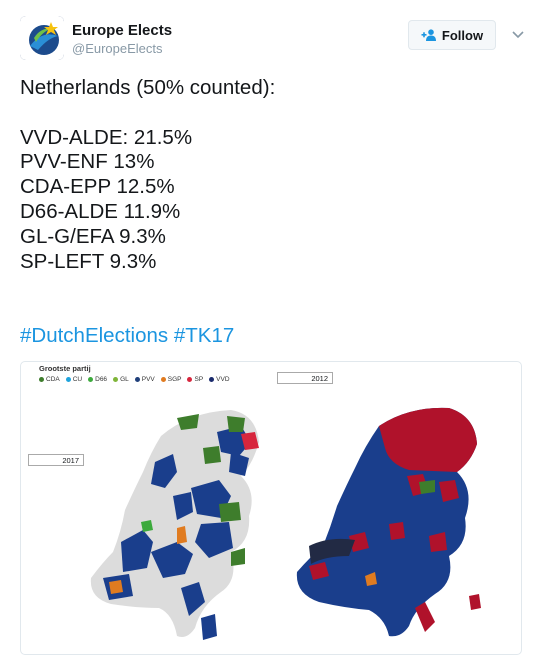 Image resolution: width=537 pixels, height=659 pixels. What do you see at coordinates (101, 379) in the screenshot?
I see `legend-label: D66` at bounding box center [101, 379].